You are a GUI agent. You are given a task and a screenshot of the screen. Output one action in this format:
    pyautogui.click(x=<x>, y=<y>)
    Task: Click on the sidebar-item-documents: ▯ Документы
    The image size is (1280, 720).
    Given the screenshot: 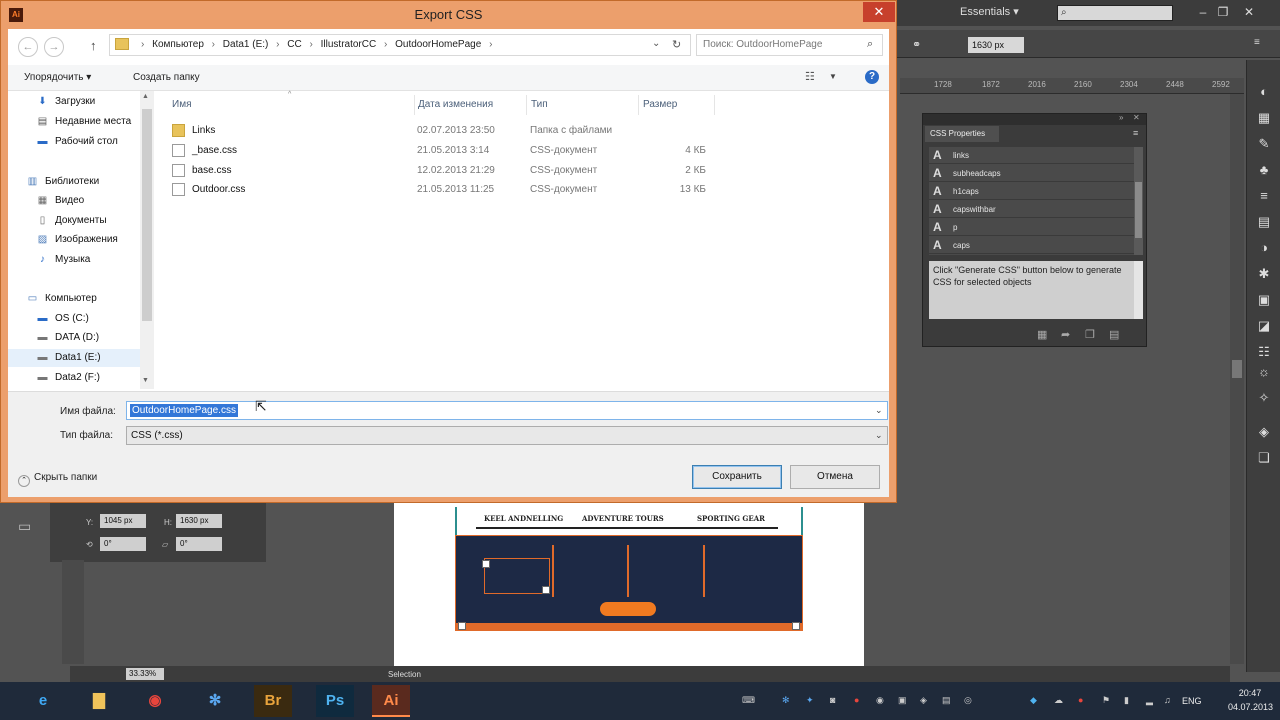 What is the action you would take?
    pyautogui.click(x=81, y=221)
    